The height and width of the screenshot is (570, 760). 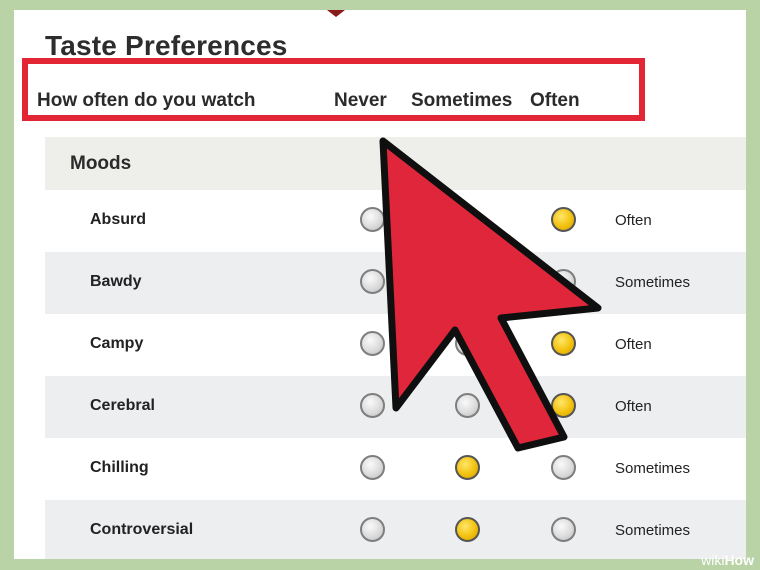 I want to click on column-often: Often, so click(x=555, y=100).